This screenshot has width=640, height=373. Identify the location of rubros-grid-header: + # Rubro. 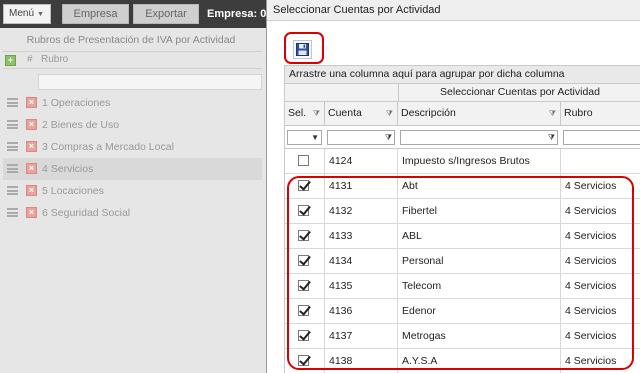
(132, 60).